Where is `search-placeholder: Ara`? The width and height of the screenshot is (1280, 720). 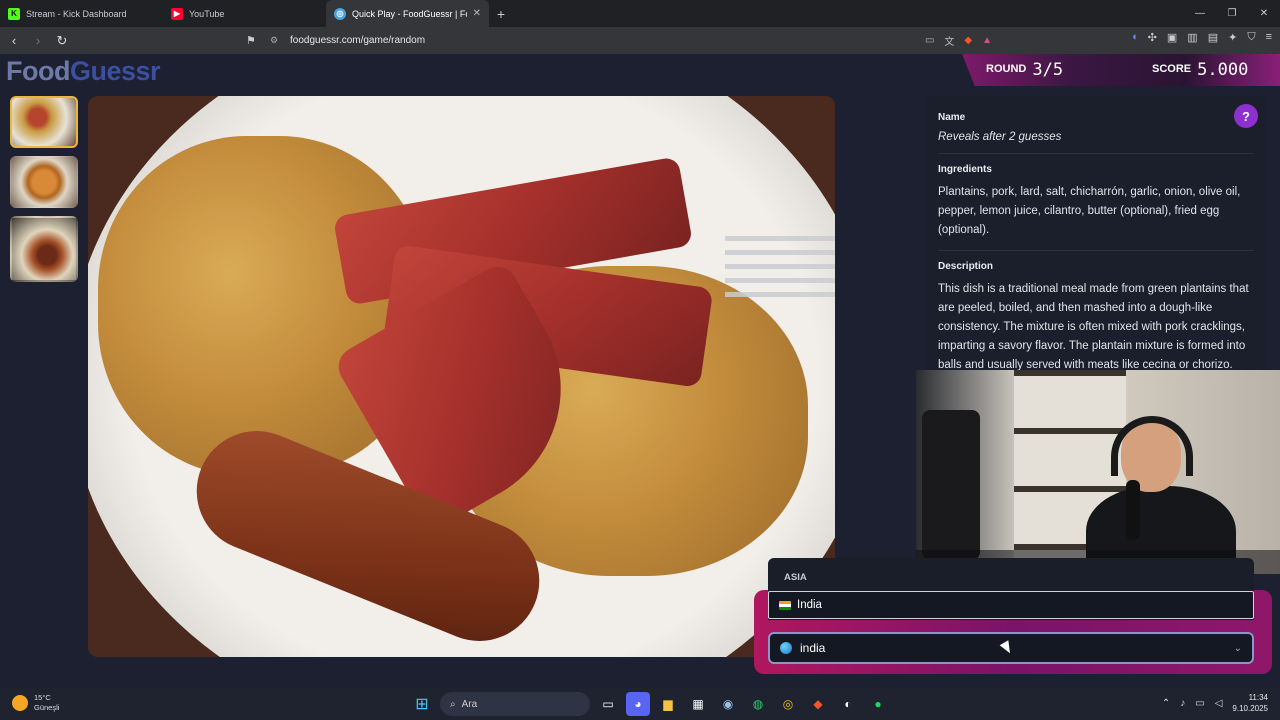 search-placeholder: Ara is located at coordinates (469, 704).